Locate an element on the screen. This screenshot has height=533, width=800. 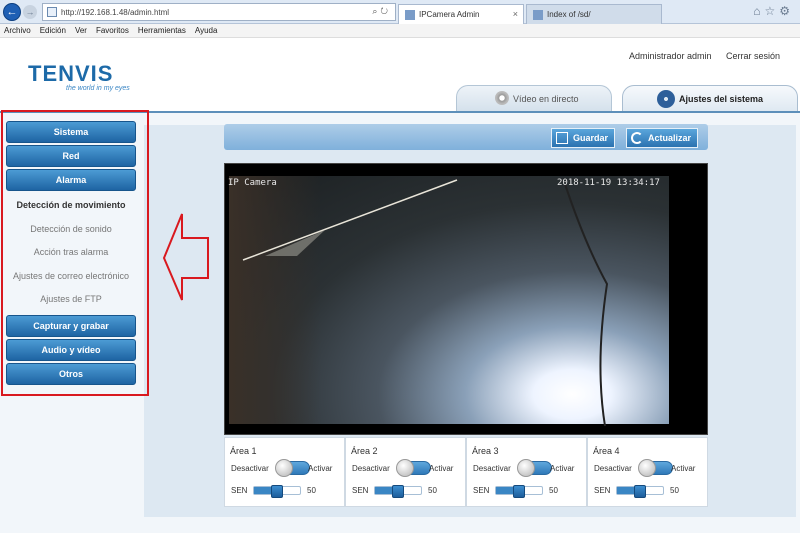
refresh-button: Actualizar is located at coordinates (662, 138).